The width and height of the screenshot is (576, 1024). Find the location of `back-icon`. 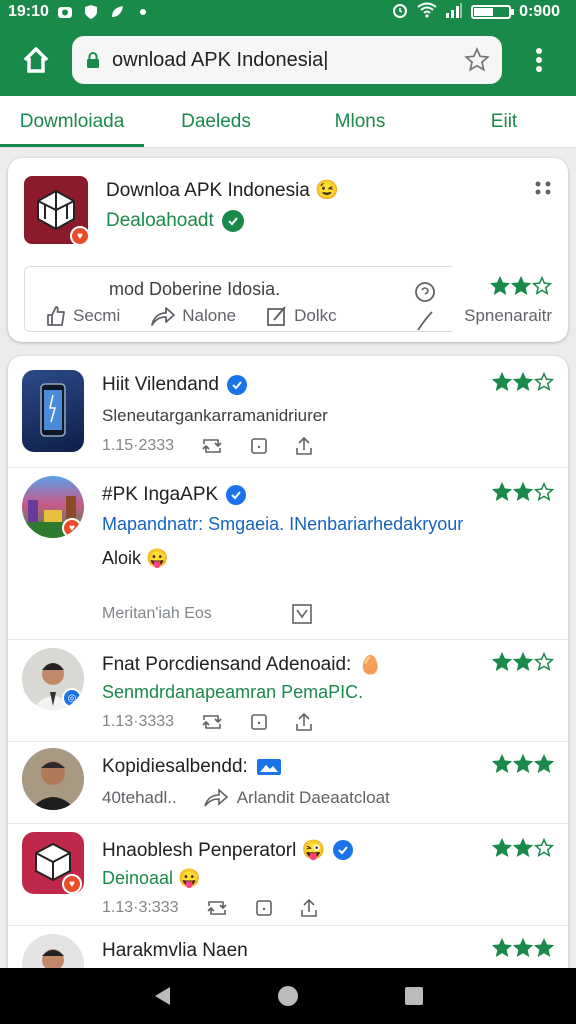

back-icon is located at coordinates (162, 996).